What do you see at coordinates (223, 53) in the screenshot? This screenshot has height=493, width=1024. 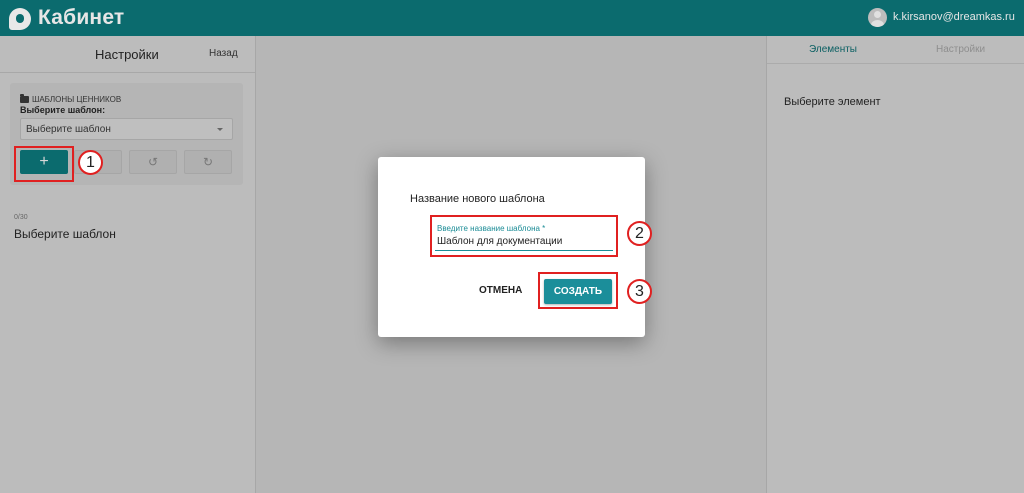 I see `back-link: Назад` at bounding box center [223, 53].